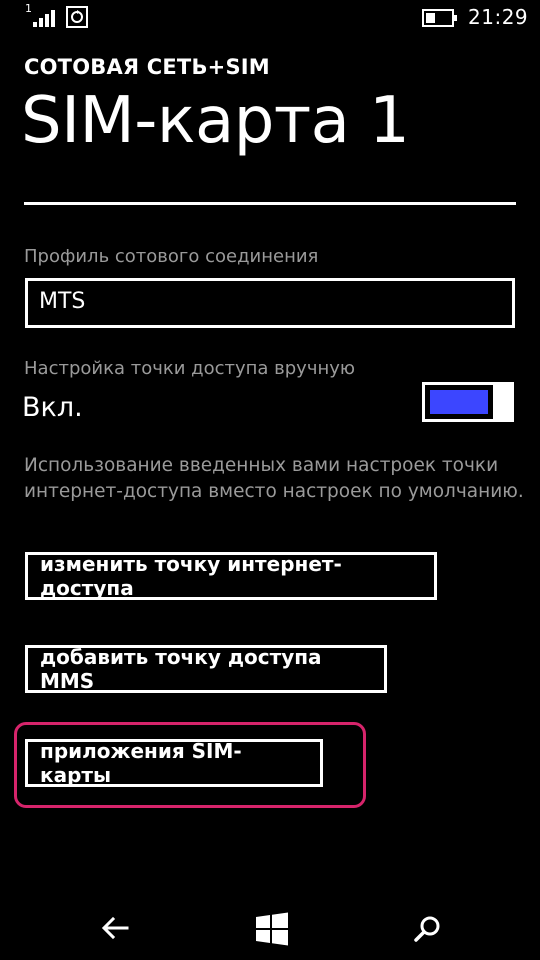 Image resolution: width=540 pixels, height=960 pixels. What do you see at coordinates (270, 203) in the screenshot?
I see `title-divider` at bounding box center [270, 203].